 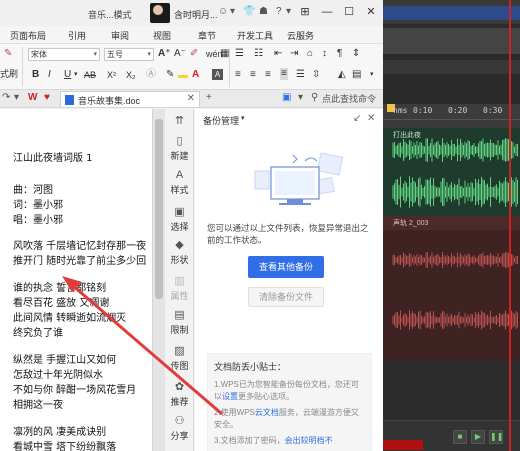 What do you see at coordinates (327, 12) in the screenshot?
I see `minimize-button: —` at bounding box center [327, 12].